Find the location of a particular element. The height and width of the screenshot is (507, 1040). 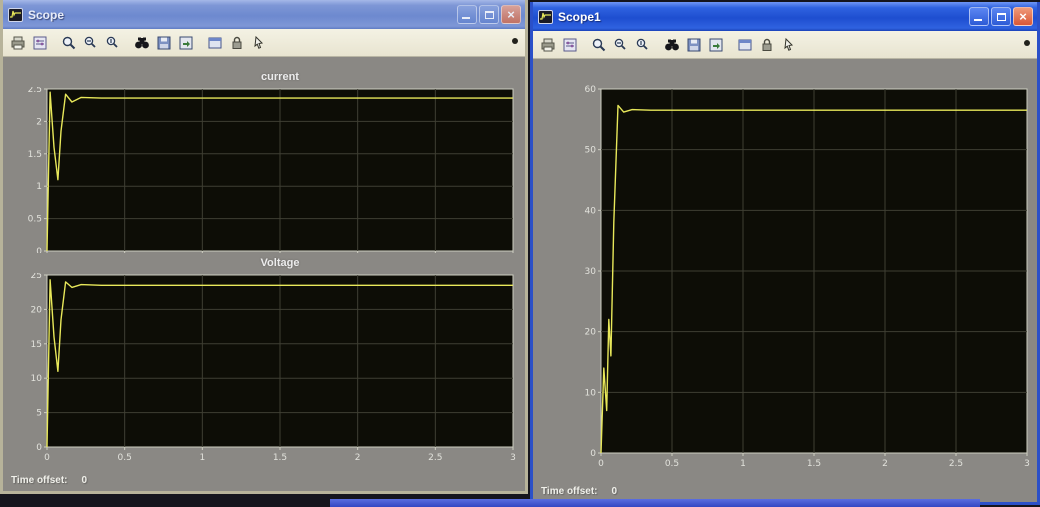

scope1-toolbar is located at coordinates (785, 45).